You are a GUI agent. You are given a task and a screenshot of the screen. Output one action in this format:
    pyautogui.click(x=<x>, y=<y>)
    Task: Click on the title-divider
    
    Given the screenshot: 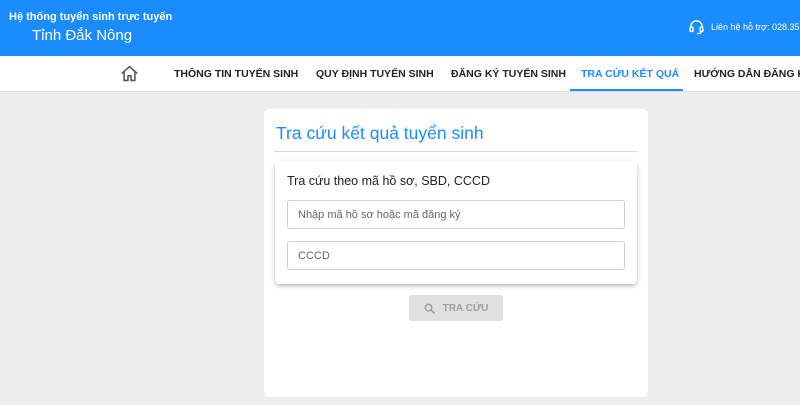 What is the action you would take?
    pyautogui.click(x=455, y=151)
    